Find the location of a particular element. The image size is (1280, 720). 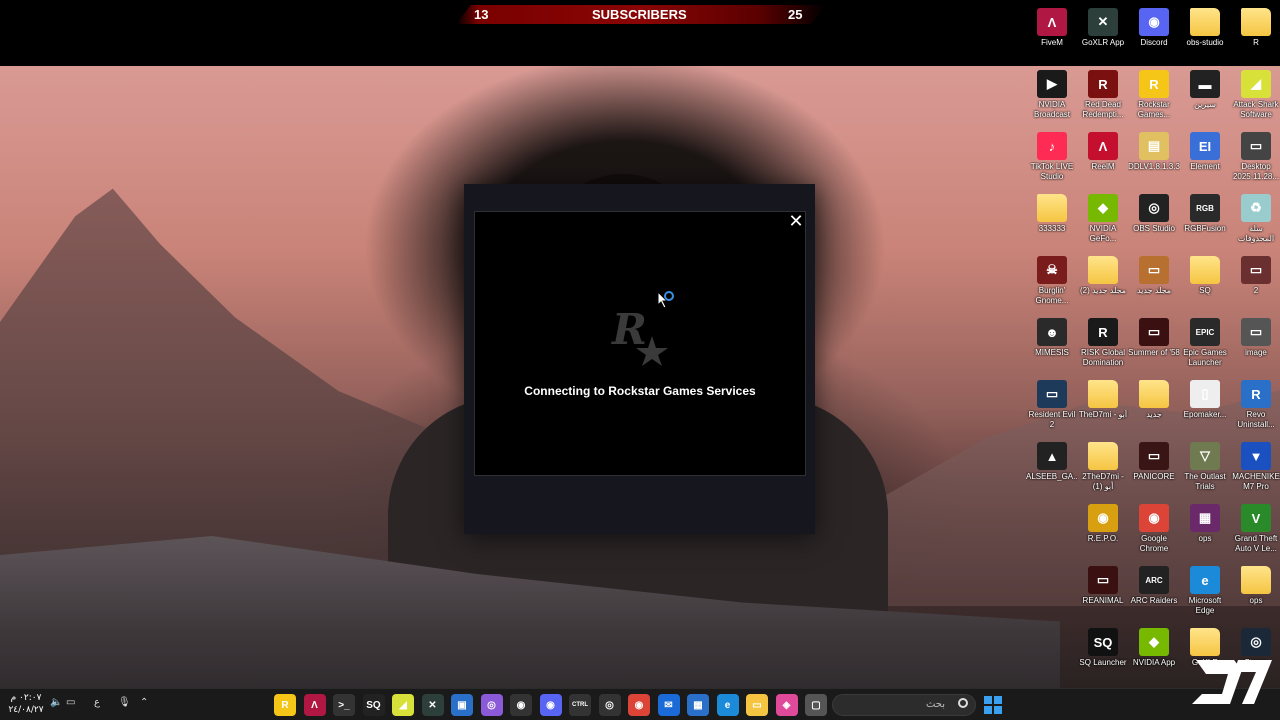

taskbar-chrome-icon: ◉ is located at coordinates (639, 705).